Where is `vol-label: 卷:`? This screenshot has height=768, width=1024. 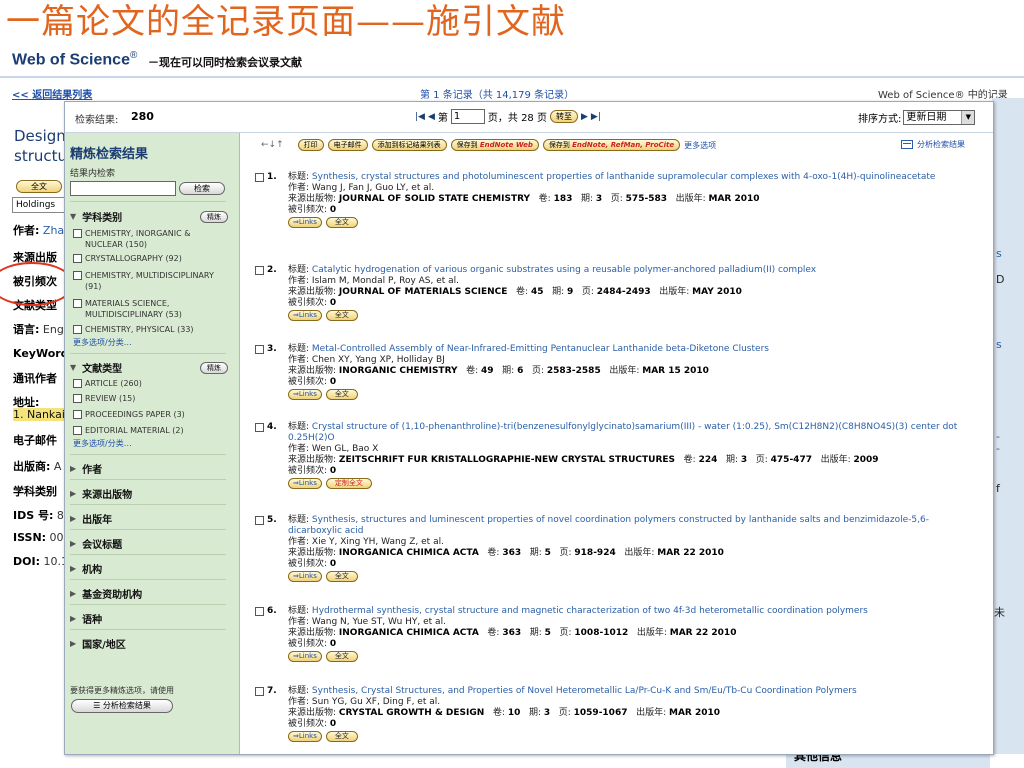 vol-label: 卷: is located at coordinates (493, 633).